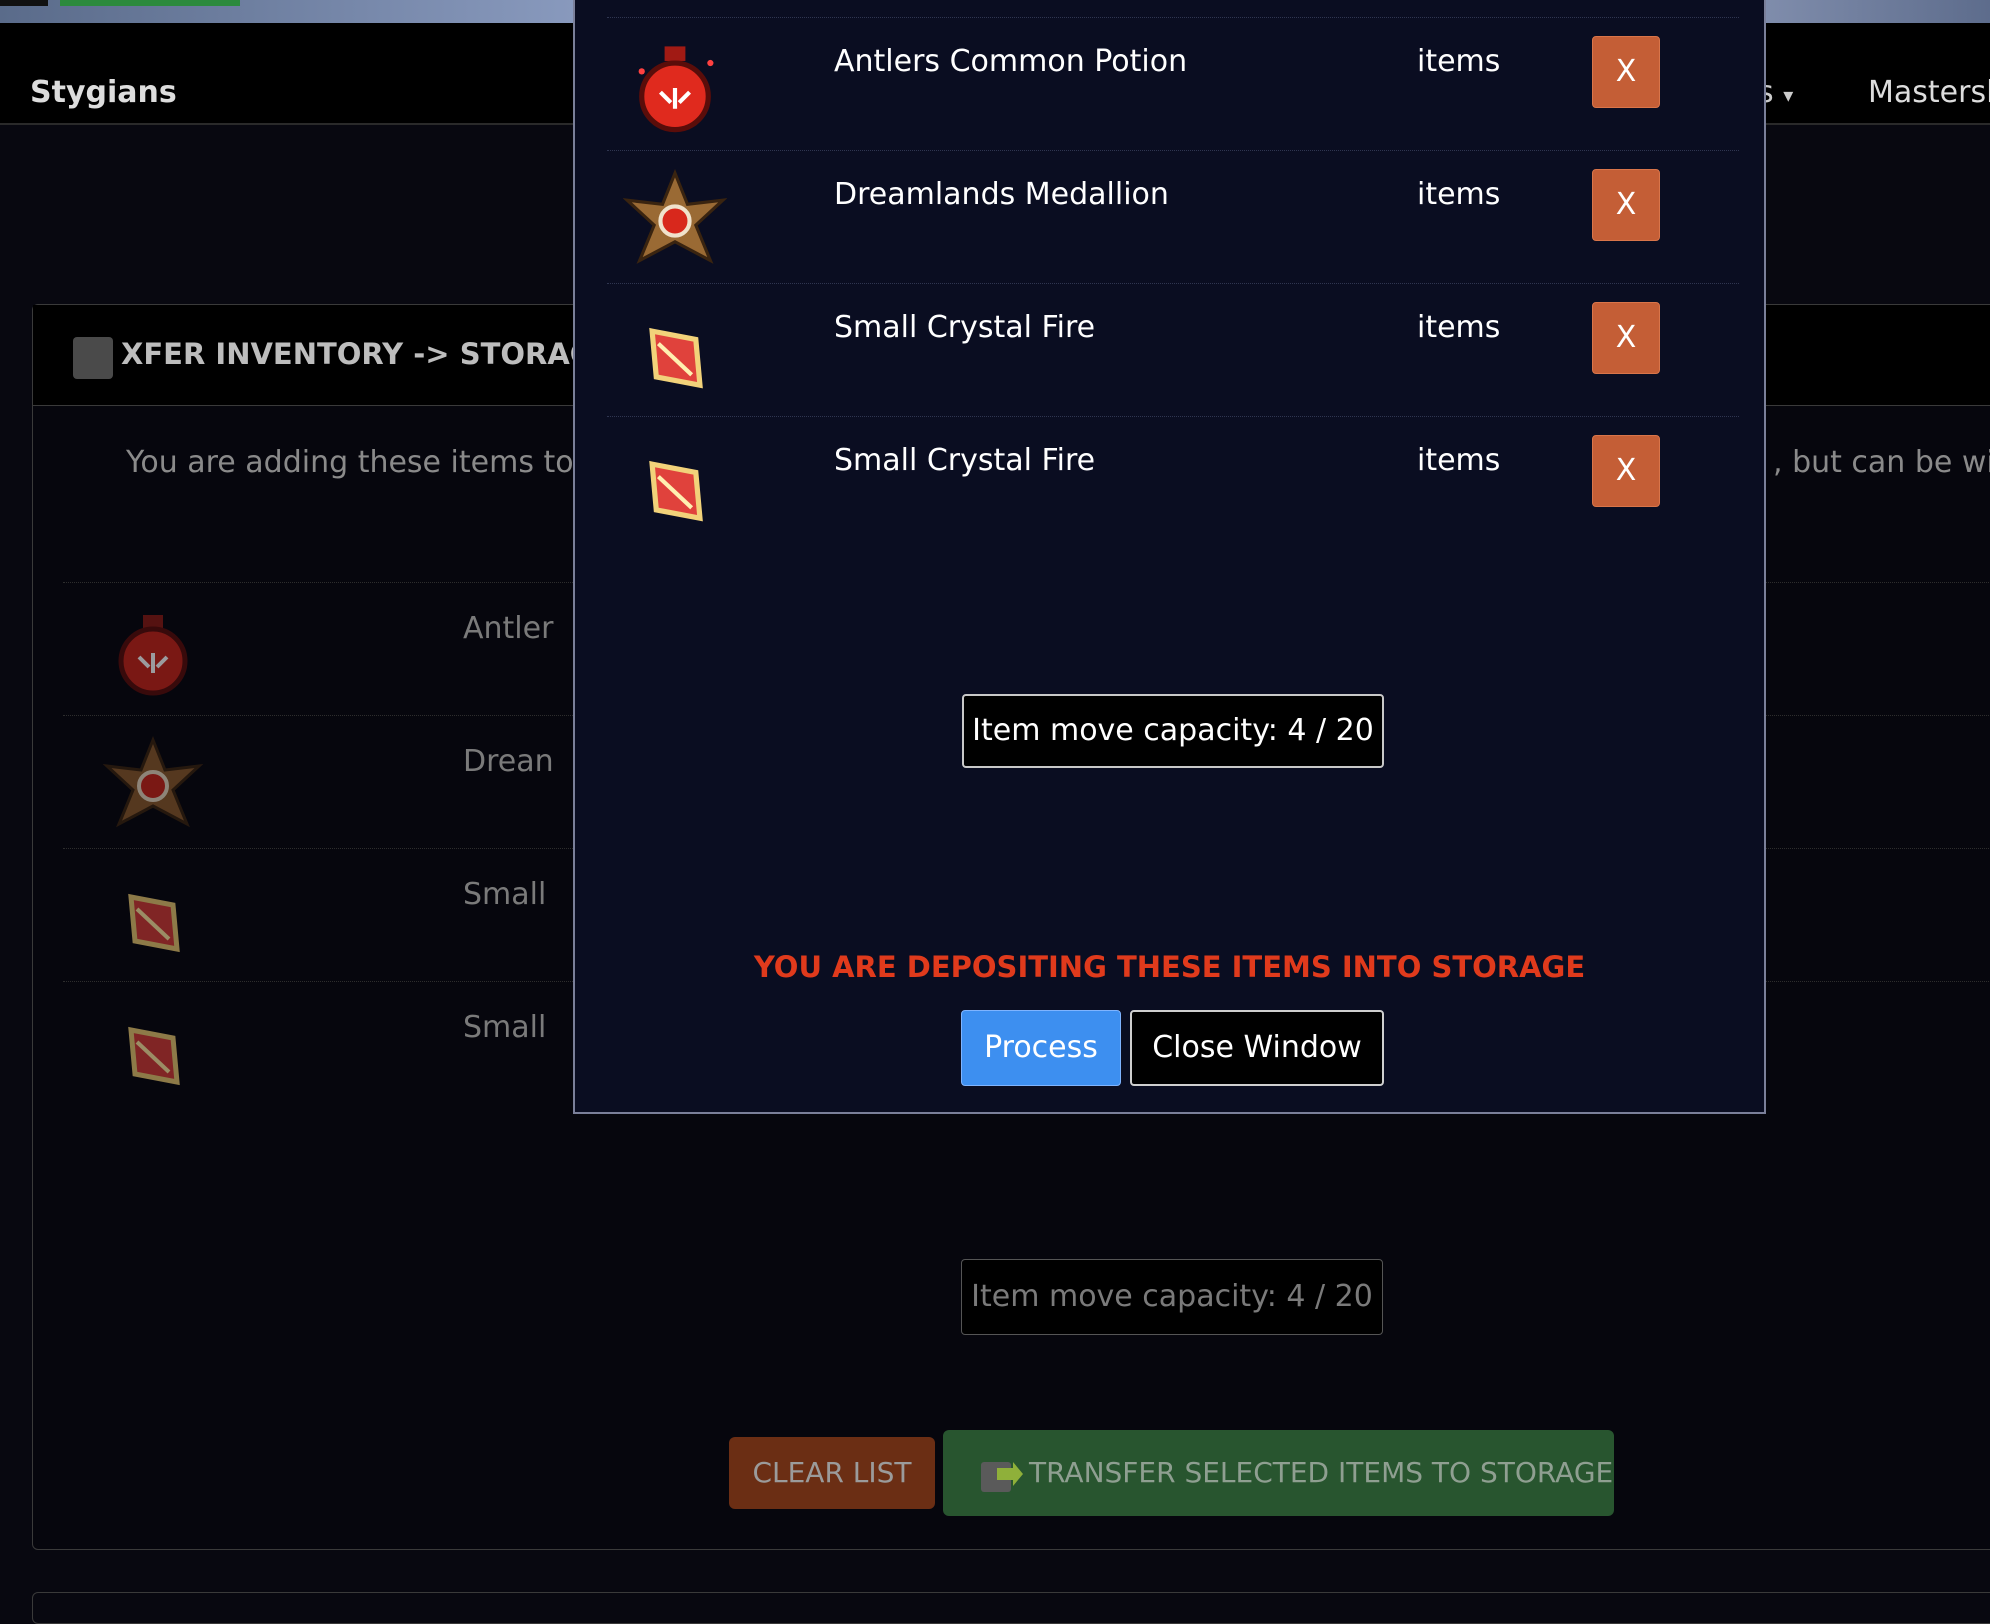 This screenshot has width=1990, height=1624. I want to click on modal-capacity-indicator: Item move capacity: 4 / 20, so click(1173, 731).